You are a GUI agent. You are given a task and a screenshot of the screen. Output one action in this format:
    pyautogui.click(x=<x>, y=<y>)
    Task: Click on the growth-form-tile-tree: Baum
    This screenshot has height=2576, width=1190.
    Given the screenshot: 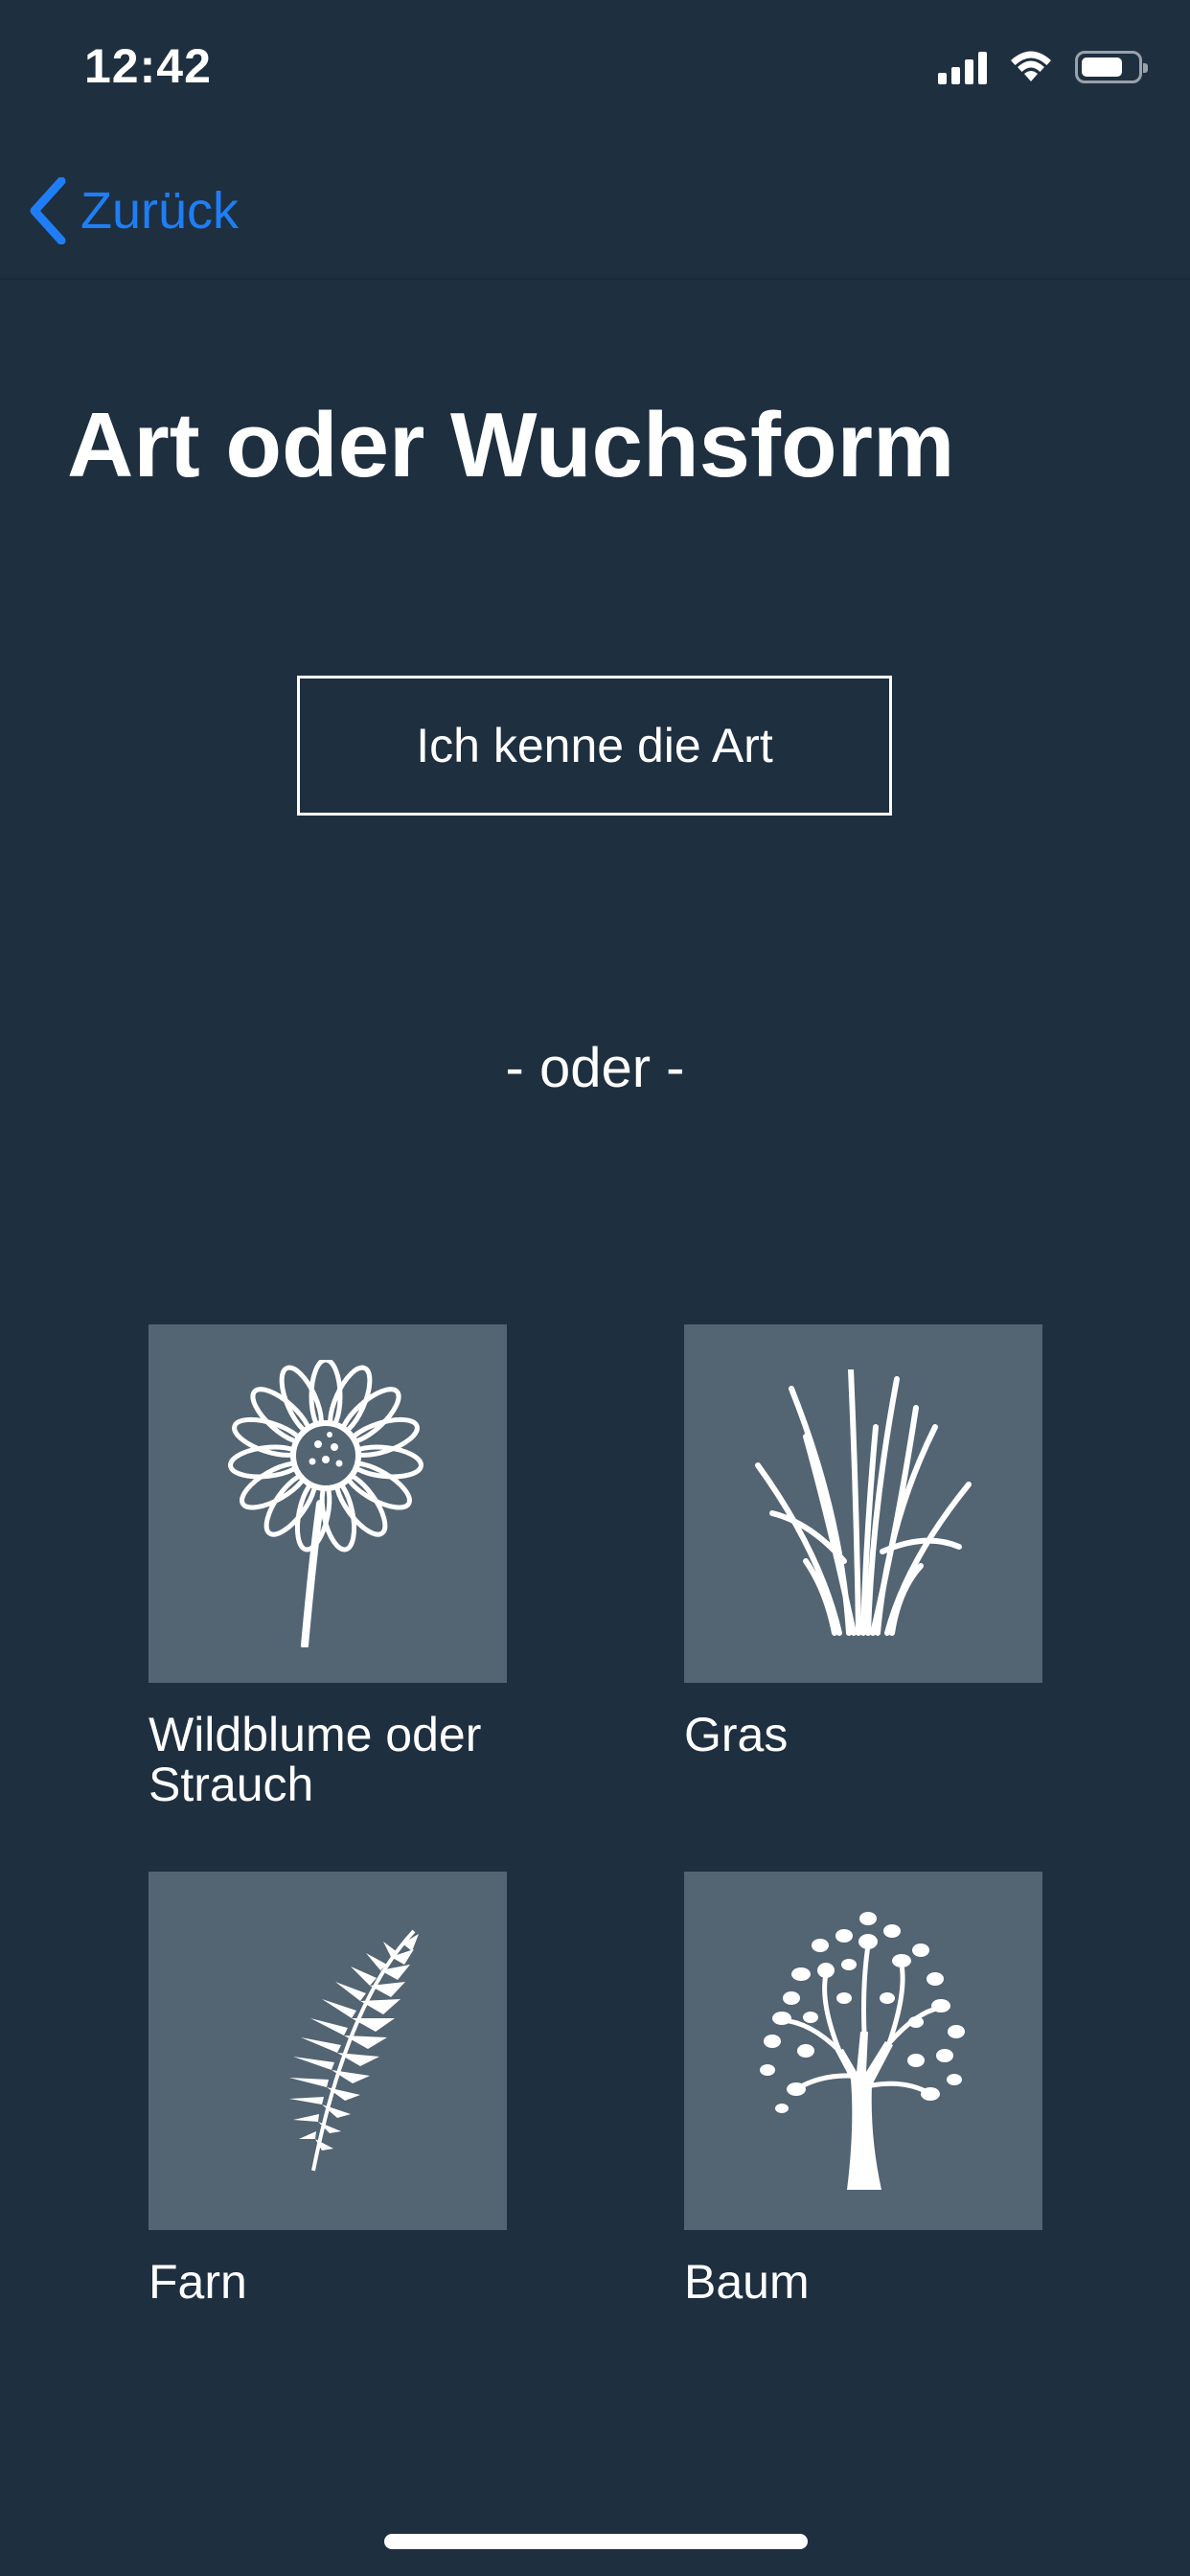 What is the action you would take?
    pyautogui.click(x=863, y=2089)
    